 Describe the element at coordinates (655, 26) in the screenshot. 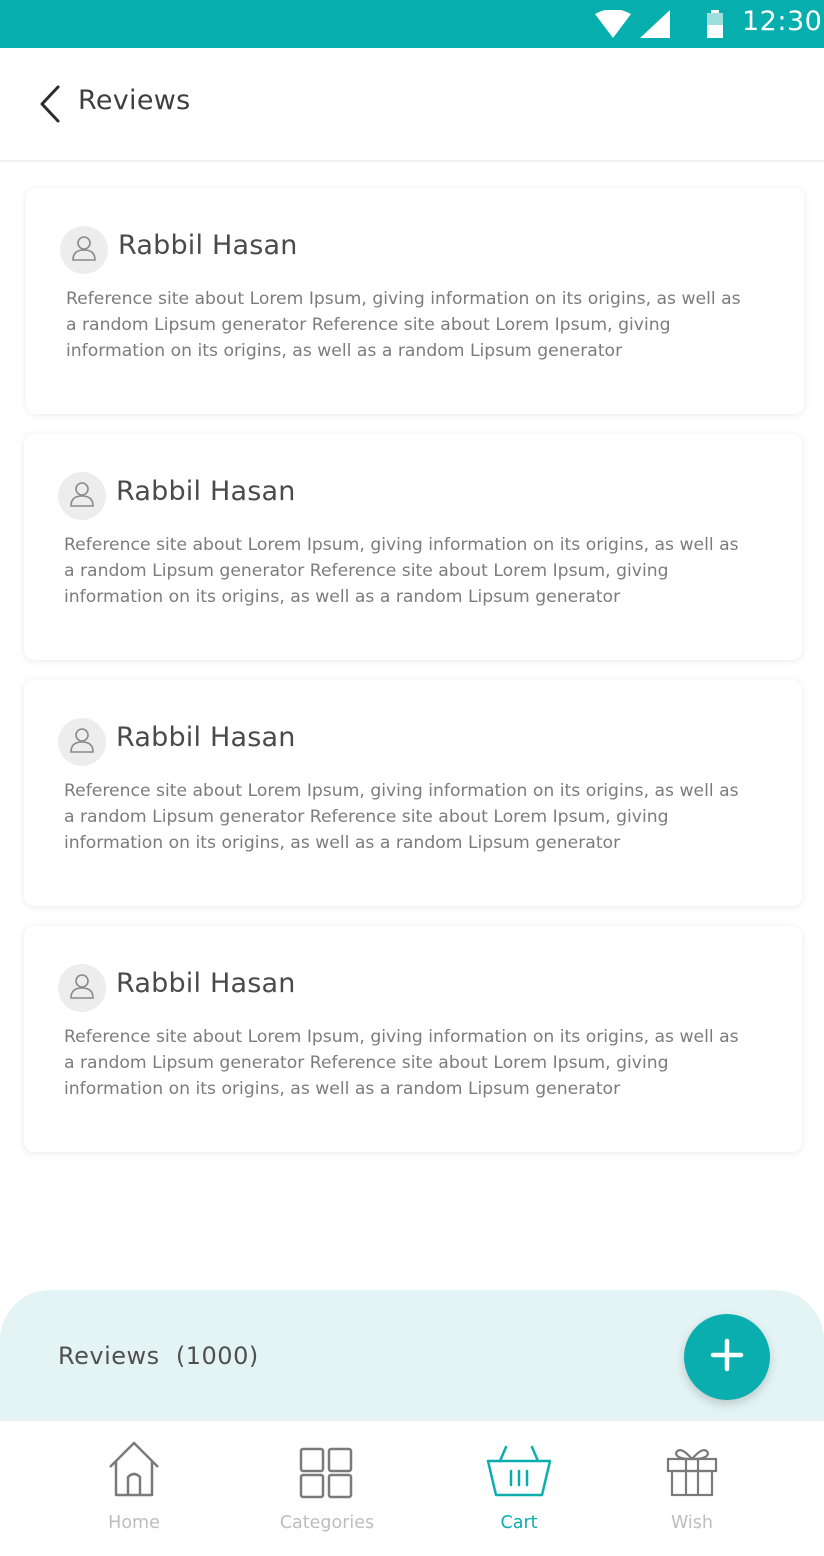

I see `signal-icon` at that location.